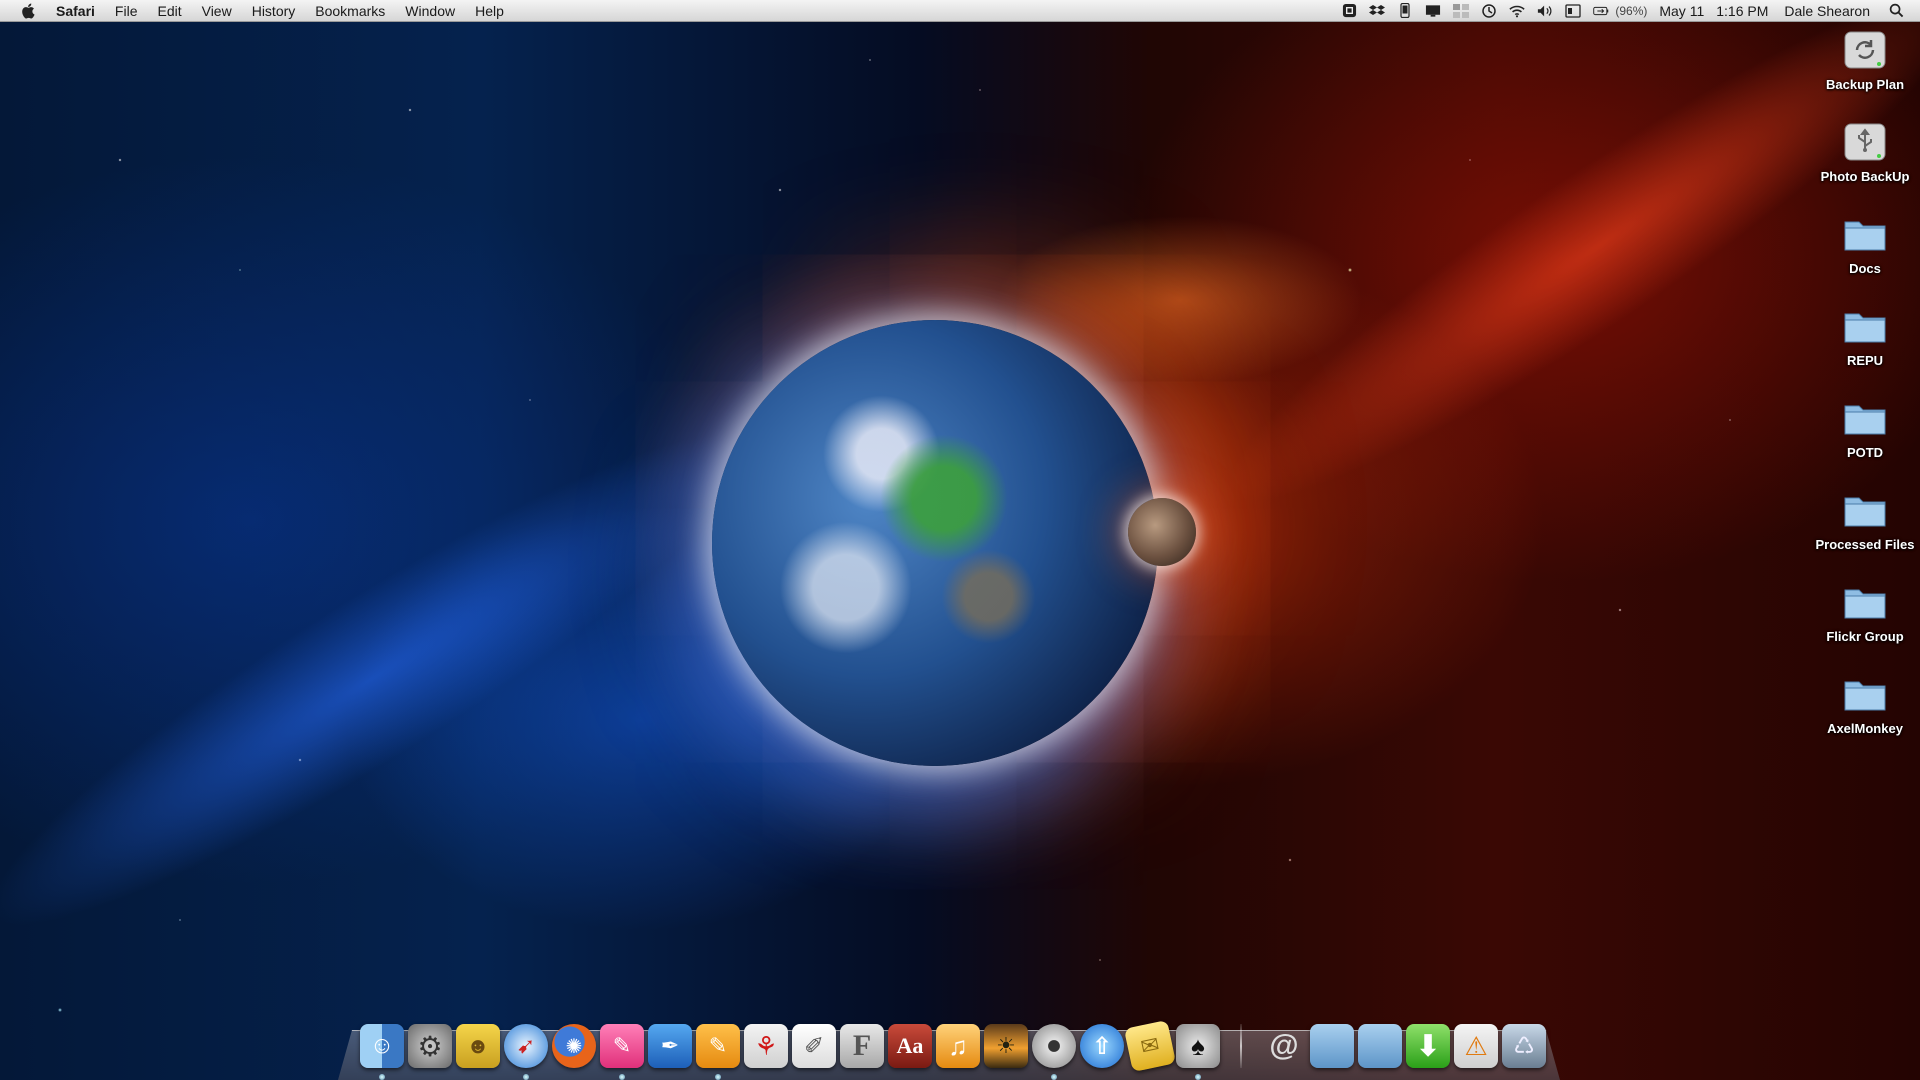 The width and height of the screenshot is (1920, 1080). I want to click on desktop-icon-label: Backup Plan, so click(1865, 84).